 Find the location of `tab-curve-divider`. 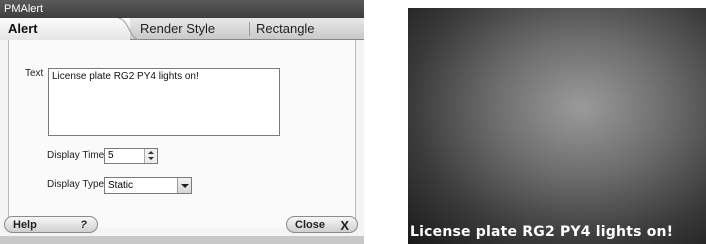

tab-curve-divider is located at coordinates (129, 29).